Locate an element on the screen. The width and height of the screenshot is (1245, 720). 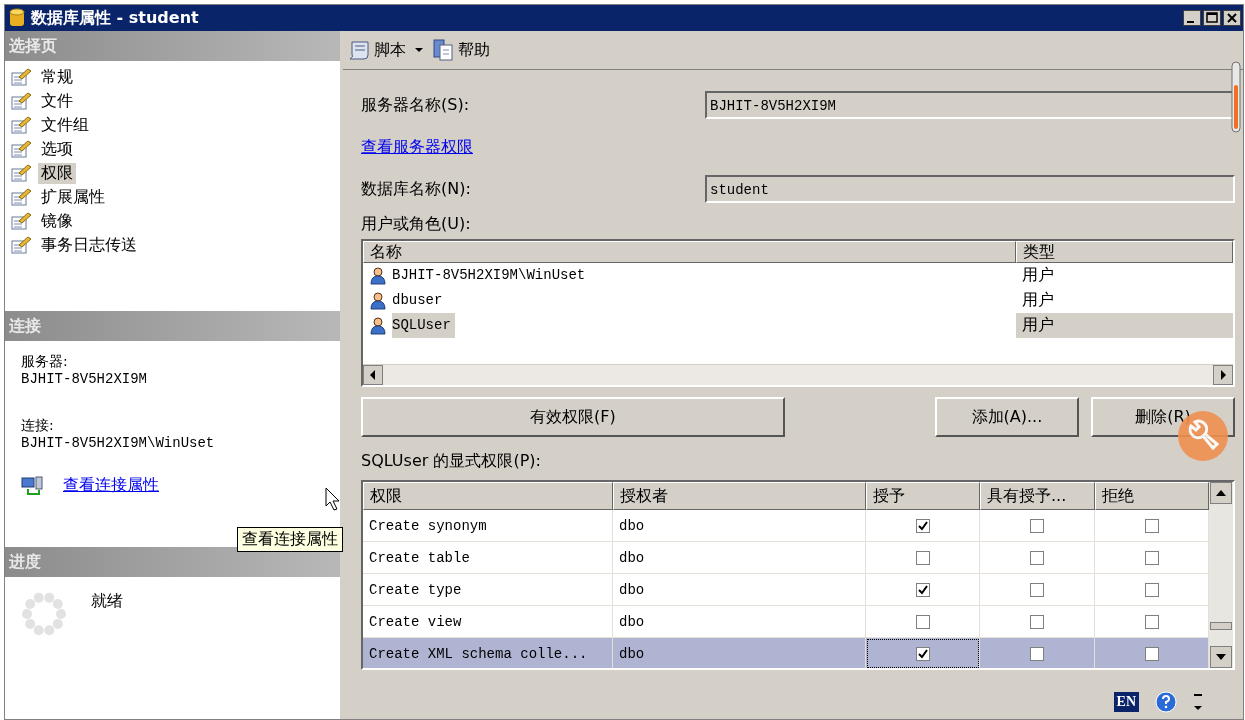
field-label: 服务器名称(S): is located at coordinates (416, 105).